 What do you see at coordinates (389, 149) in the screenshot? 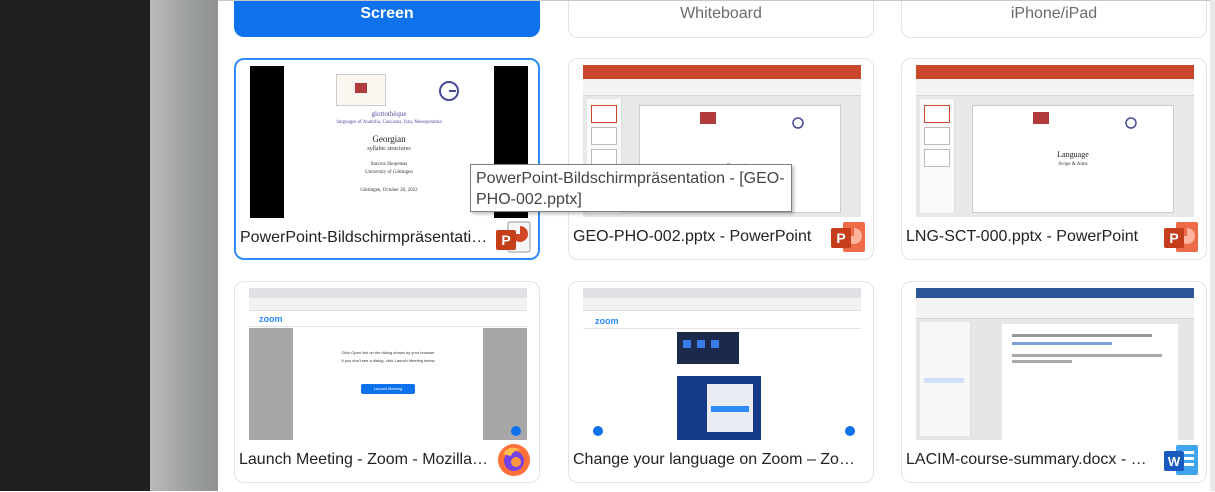
I see `slide-topic: syllabic structures` at bounding box center [389, 149].